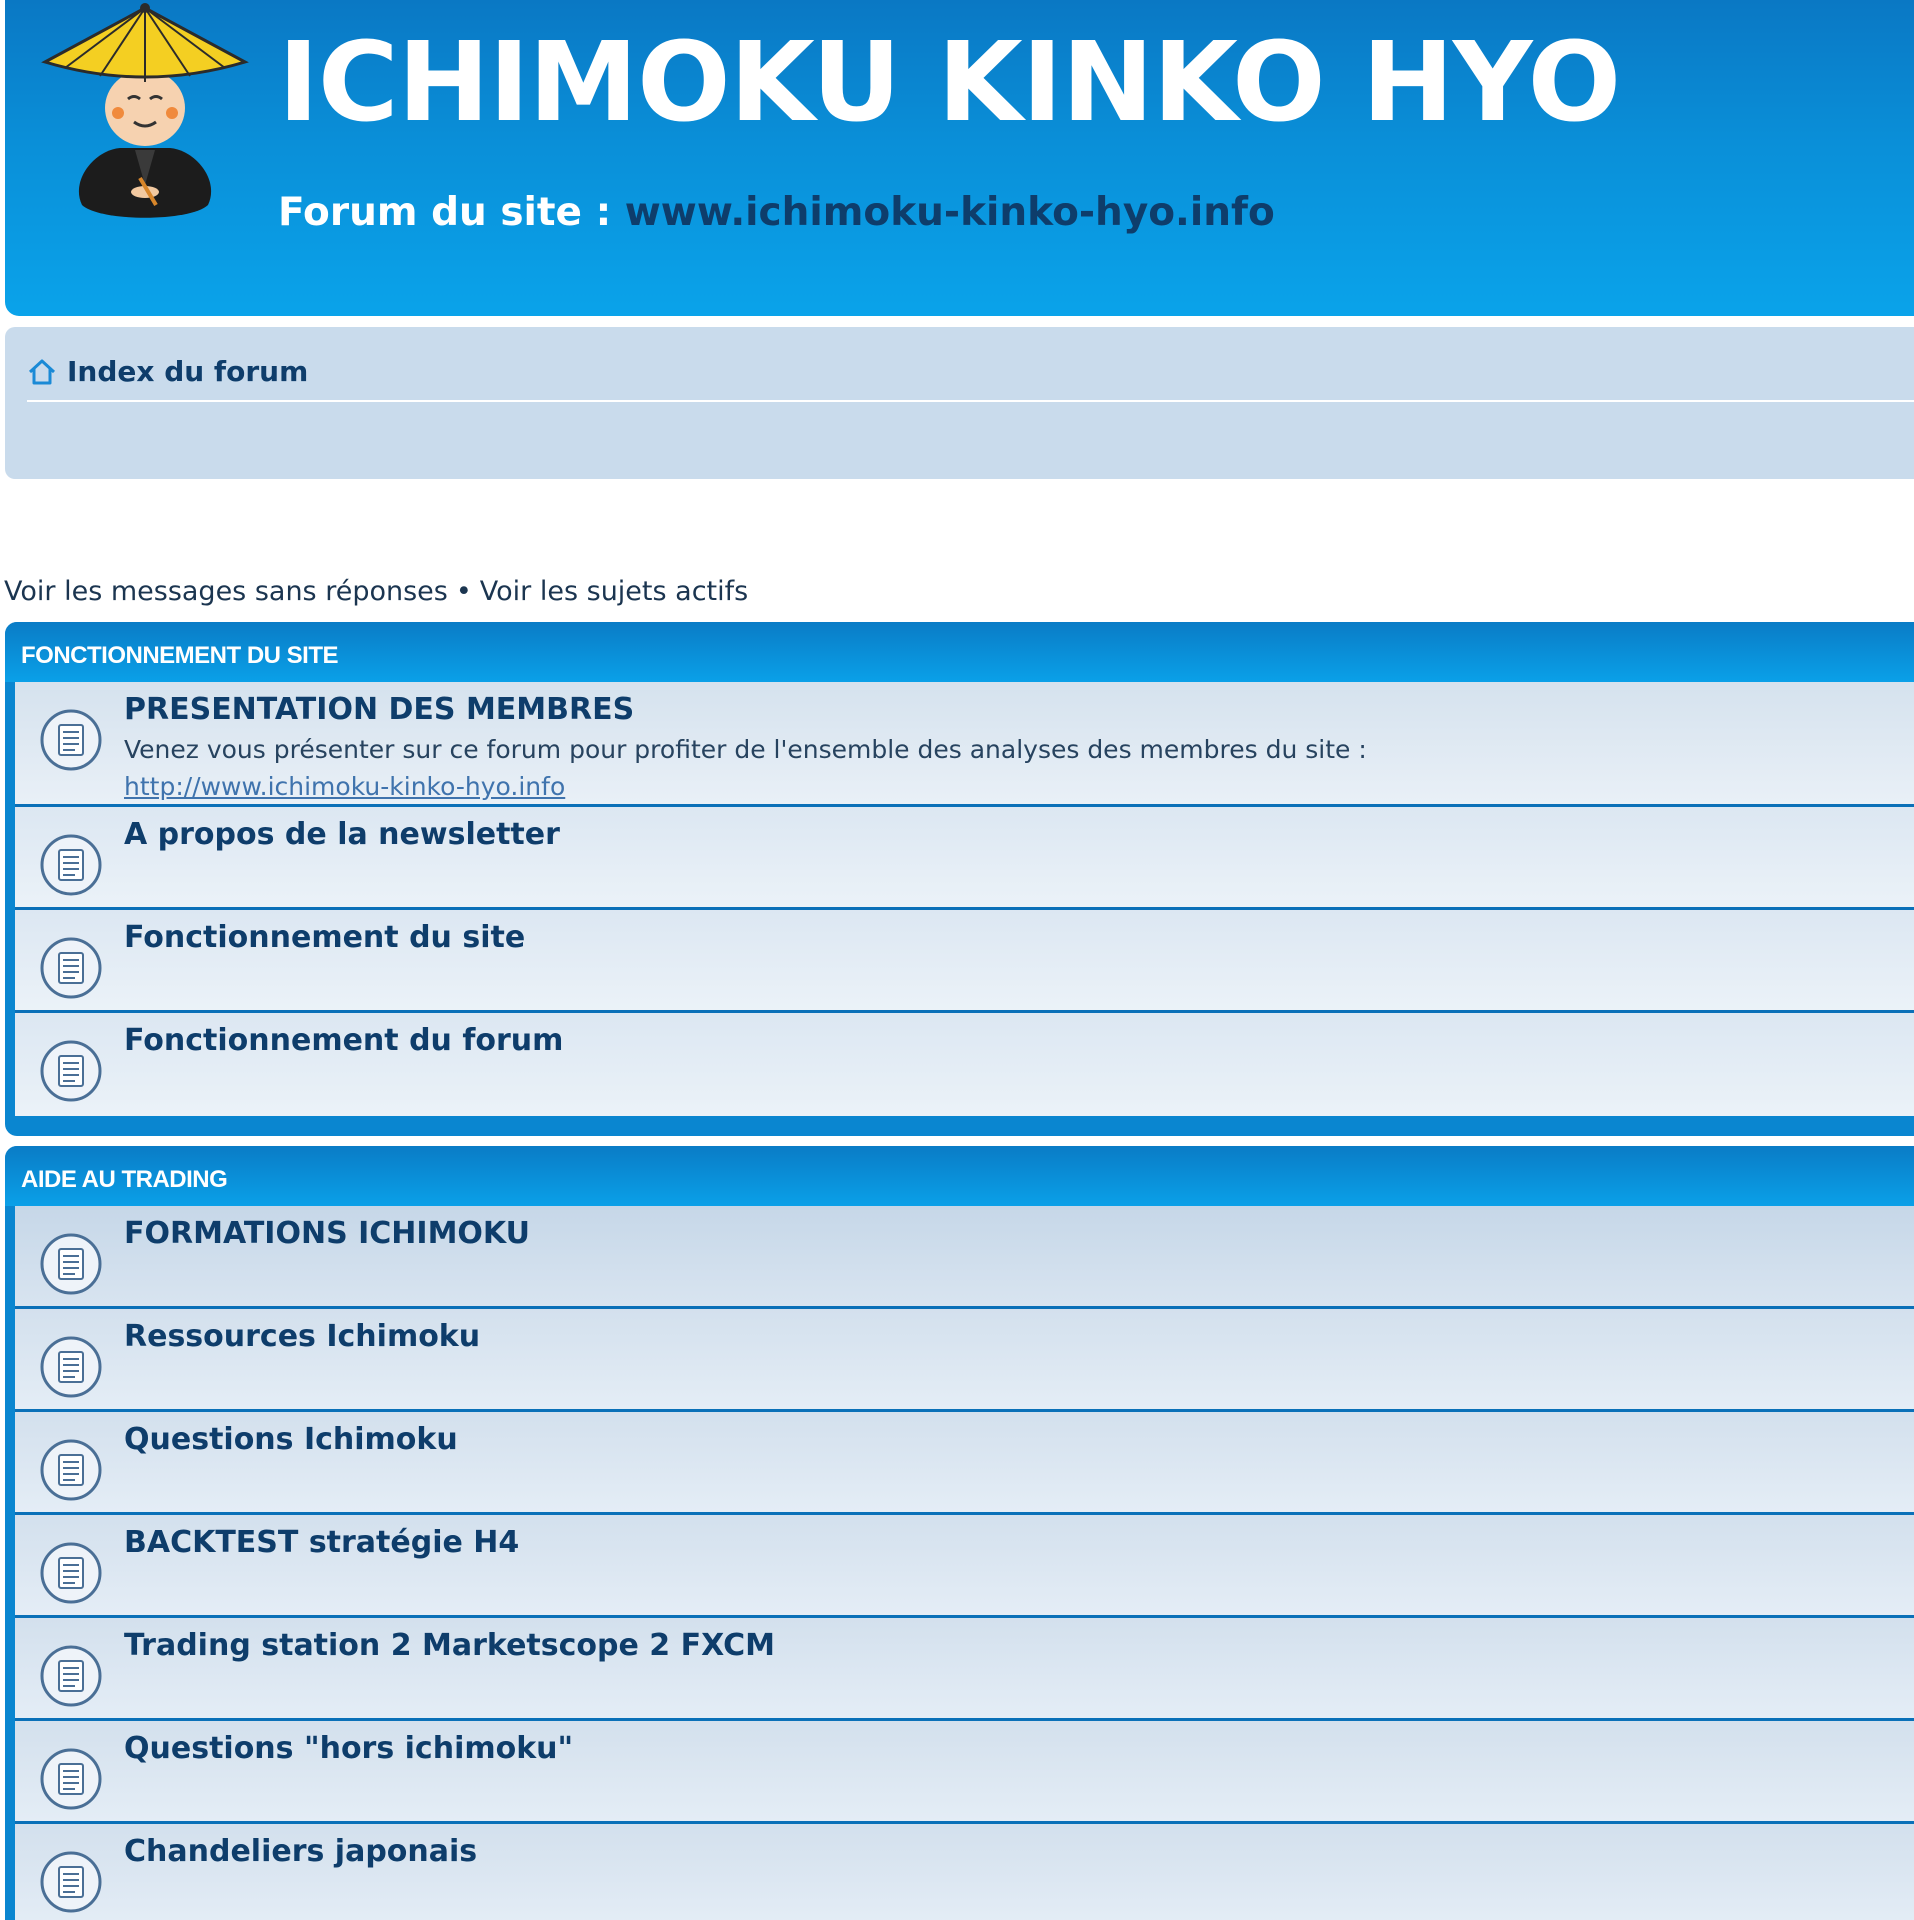 Image resolution: width=1914 pixels, height=1920 pixels. Describe the element at coordinates (321, 1542) in the screenshot. I see `forum-title-link: BACKTEST stratégie H4` at that location.